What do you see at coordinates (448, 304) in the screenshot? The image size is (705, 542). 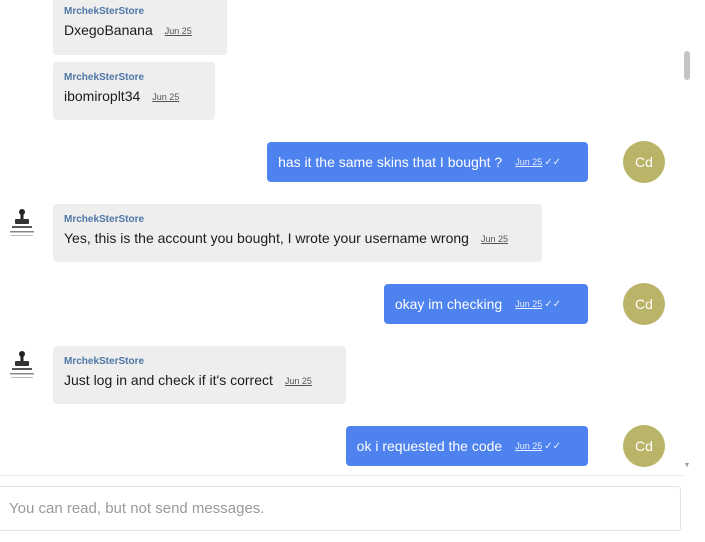 I see `message-text: okay im checking` at bounding box center [448, 304].